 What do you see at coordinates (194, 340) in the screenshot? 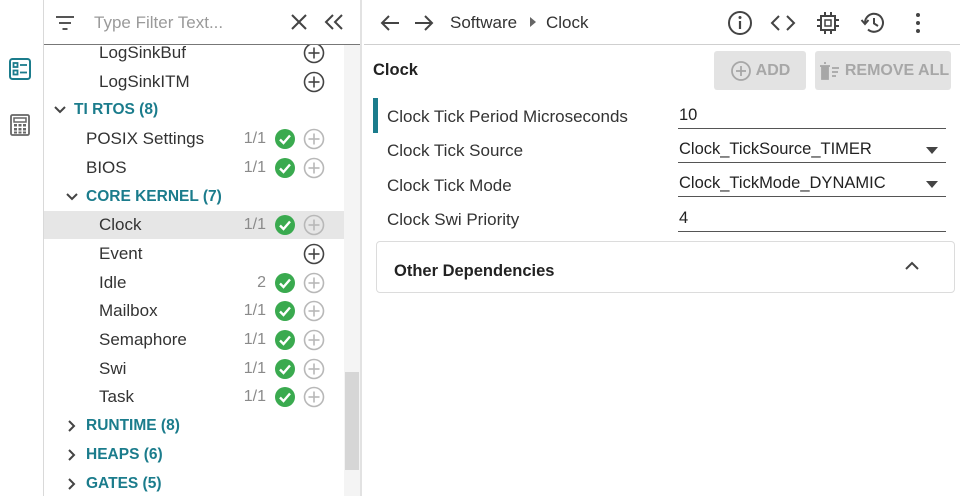
I see `tree-item: Semaphore 1/1` at bounding box center [194, 340].